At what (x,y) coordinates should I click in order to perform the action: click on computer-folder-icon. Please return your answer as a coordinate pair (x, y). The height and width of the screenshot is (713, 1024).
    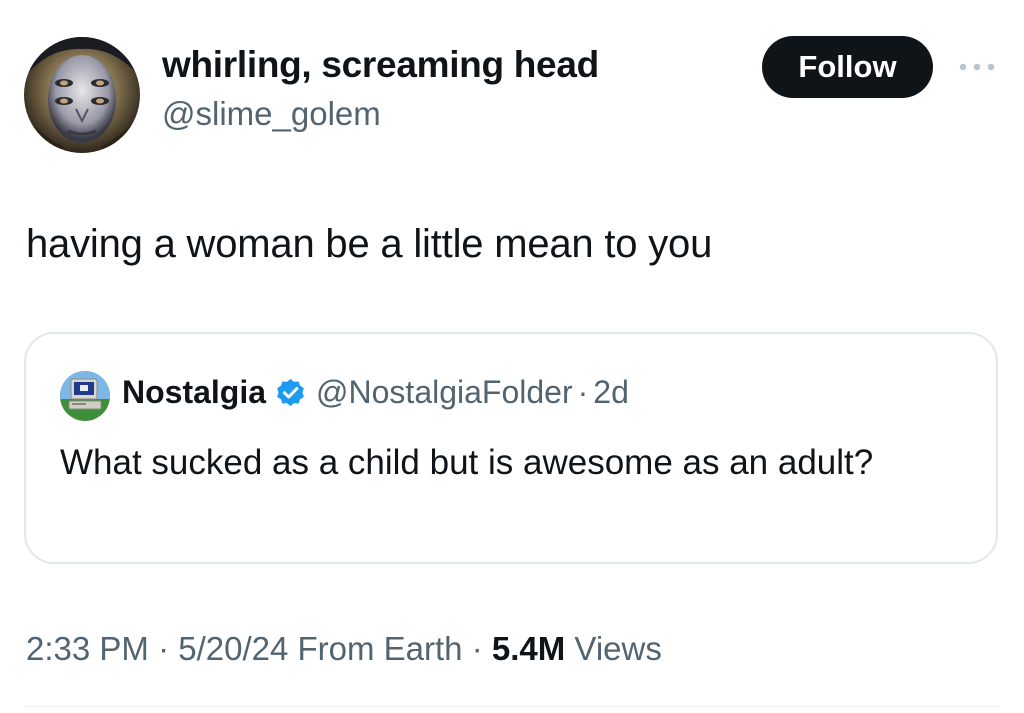
    Looking at the image, I should click on (85, 396).